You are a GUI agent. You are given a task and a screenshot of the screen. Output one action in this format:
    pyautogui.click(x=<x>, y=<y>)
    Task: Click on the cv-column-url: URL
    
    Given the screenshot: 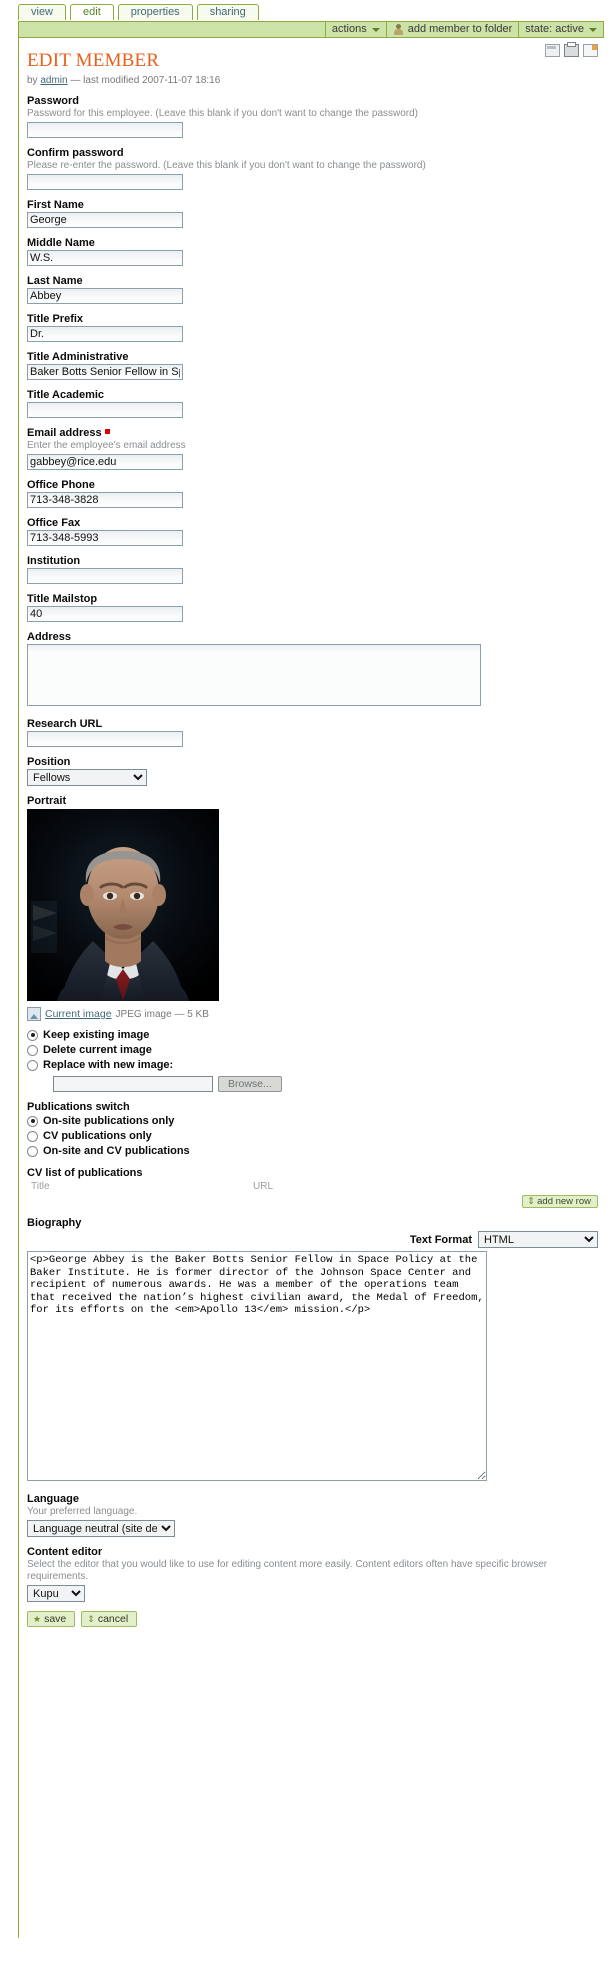 What is the action you would take?
    pyautogui.click(x=263, y=1186)
    